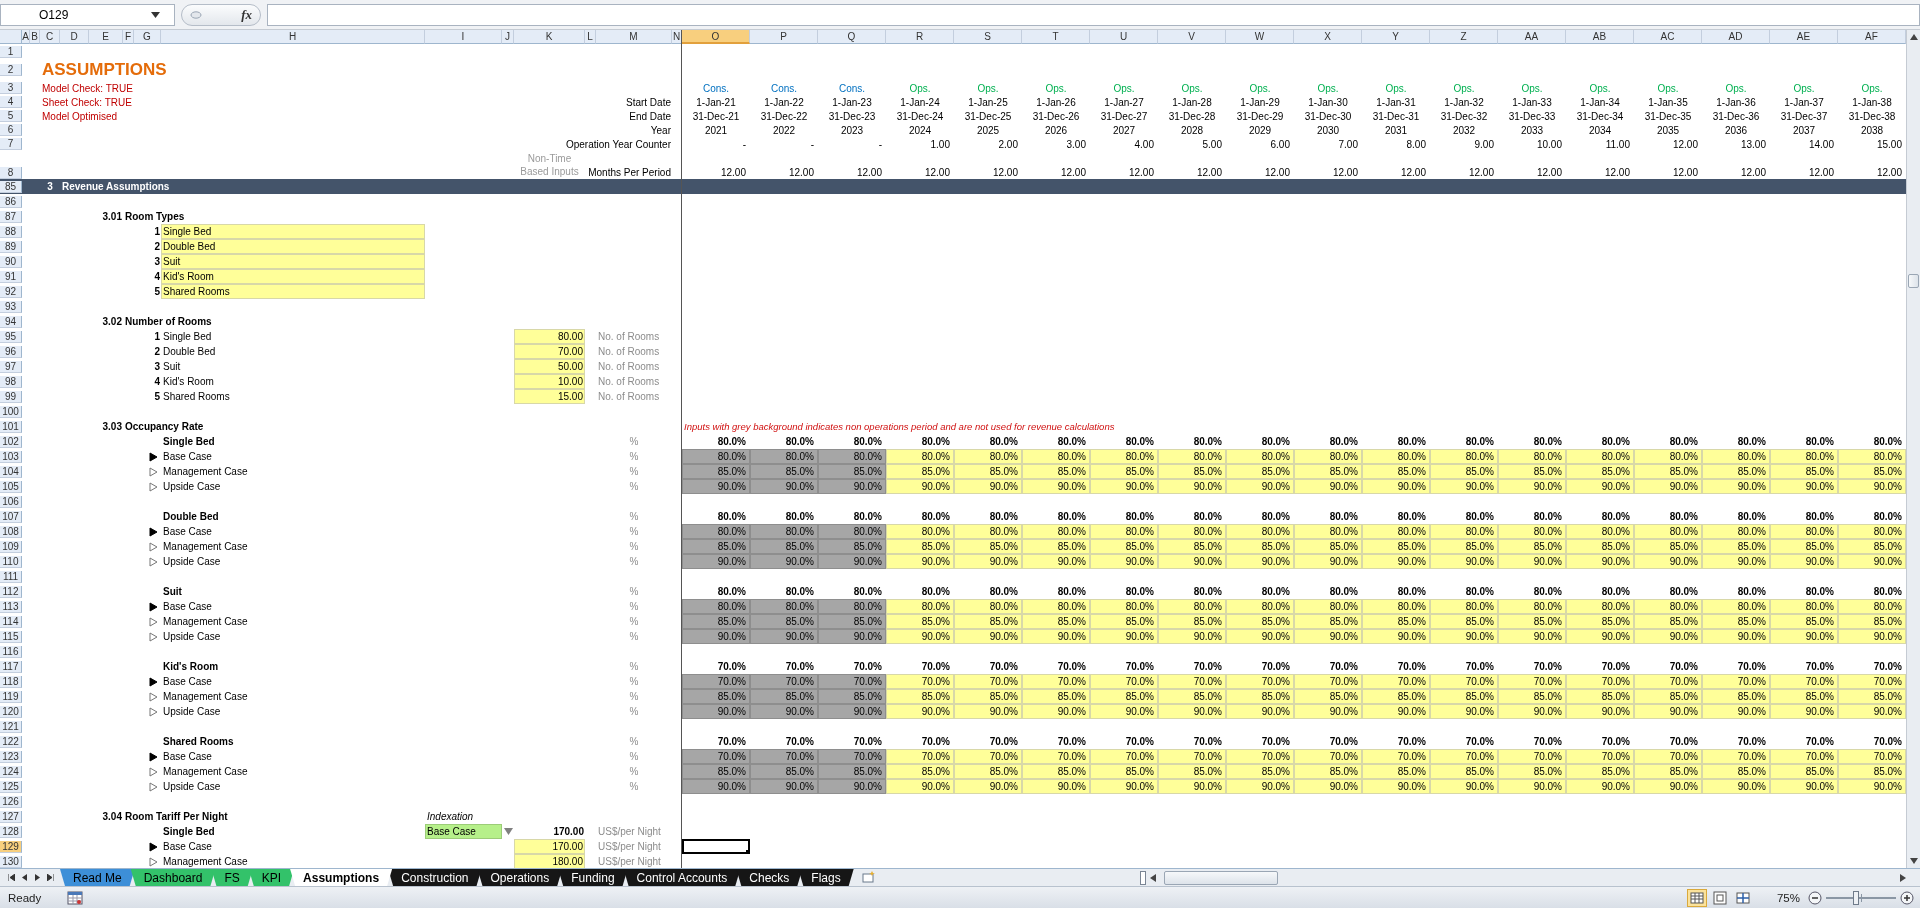  Describe the element at coordinates (11, 666) in the screenshot. I see `row-number: 117` at that location.